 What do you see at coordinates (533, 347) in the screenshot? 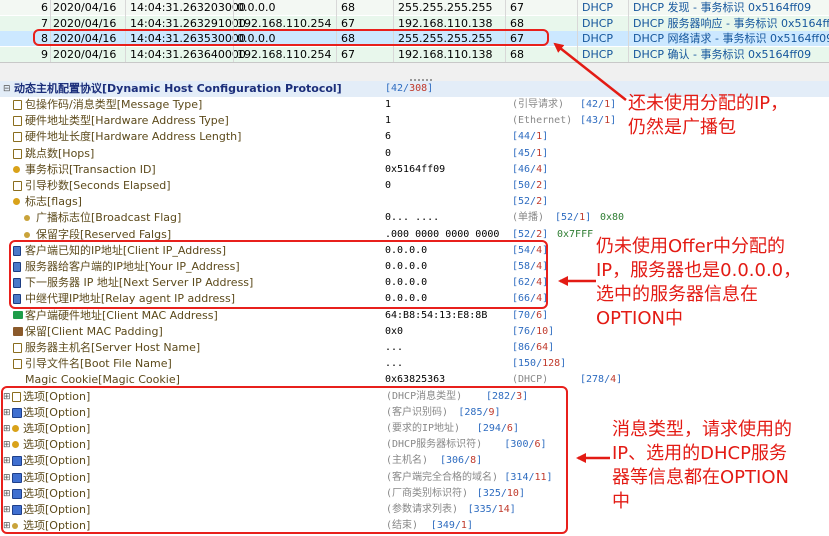
I see `field-offset: [86/64]` at bounding box center [533, 347].